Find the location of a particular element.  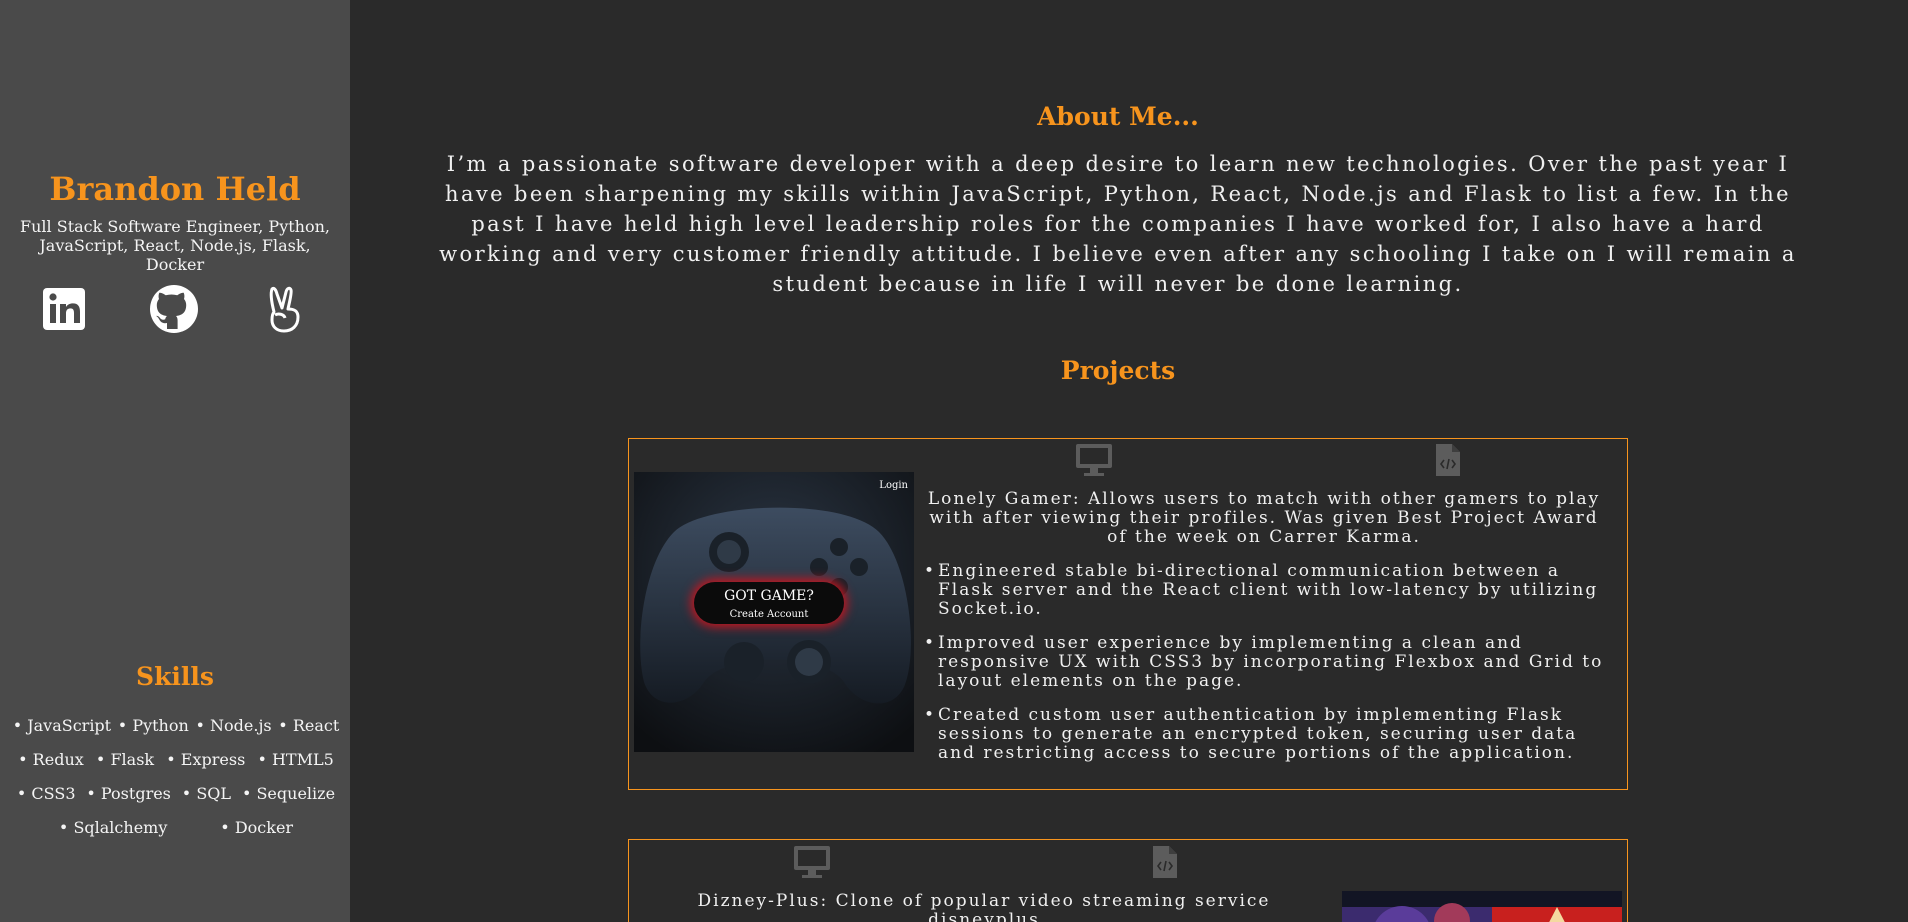

disney-plus-image is located at coordinates (1482, 906).